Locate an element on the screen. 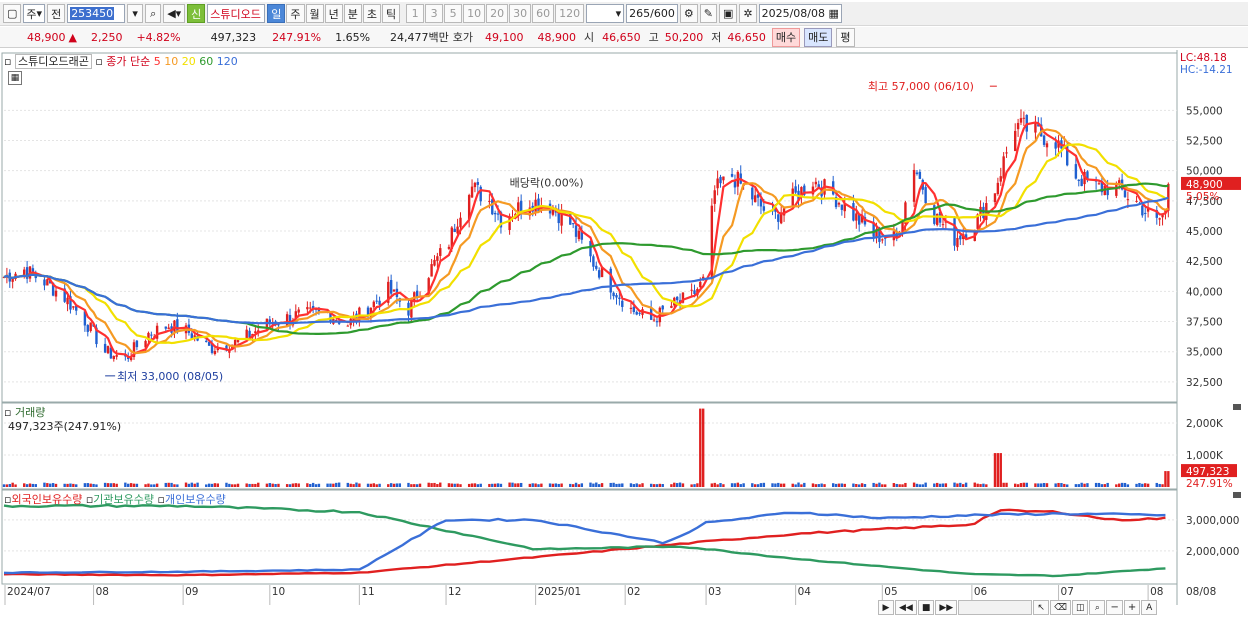 Image resolution: width=1248 pixels, height=621 pixels. period-tab-0: 일 is located at coordinates (276, 13).